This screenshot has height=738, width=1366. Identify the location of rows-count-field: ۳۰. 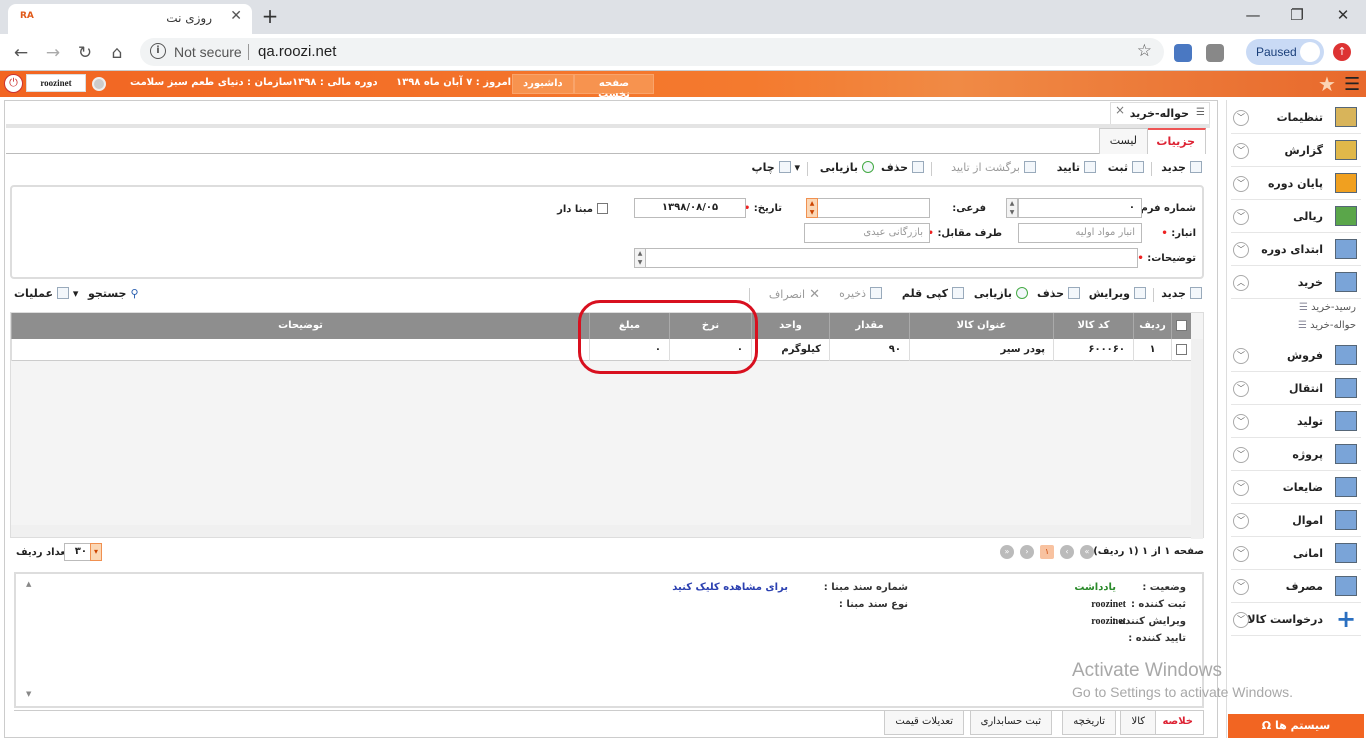
(78, 552).